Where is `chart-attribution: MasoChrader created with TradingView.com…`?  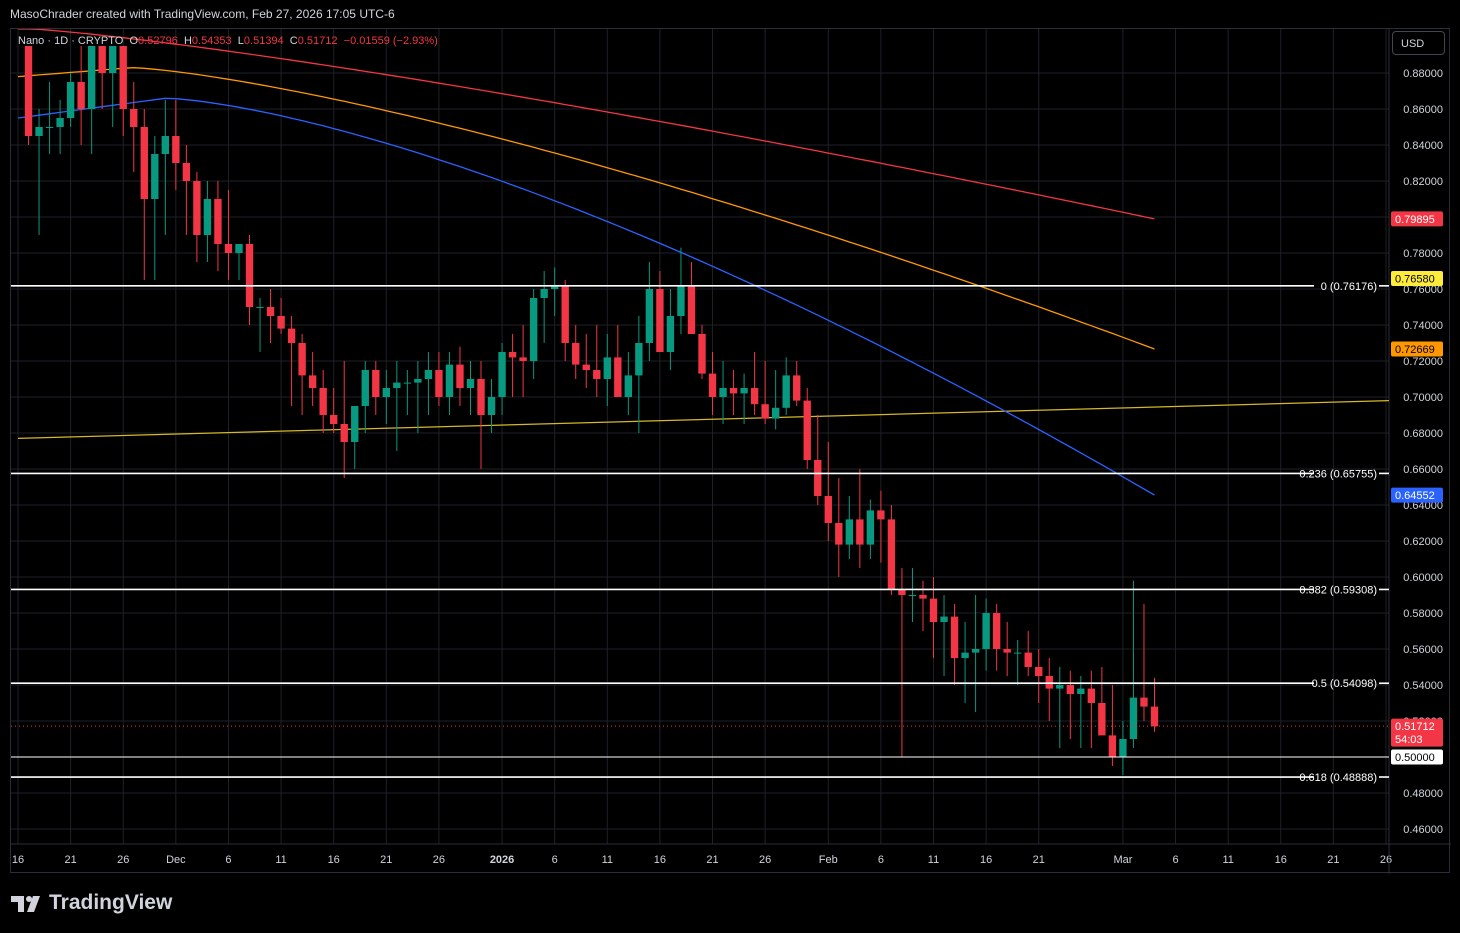
chart-attribution: MasoChrader created with TradingView.com… is located at coordinates (202, 14).